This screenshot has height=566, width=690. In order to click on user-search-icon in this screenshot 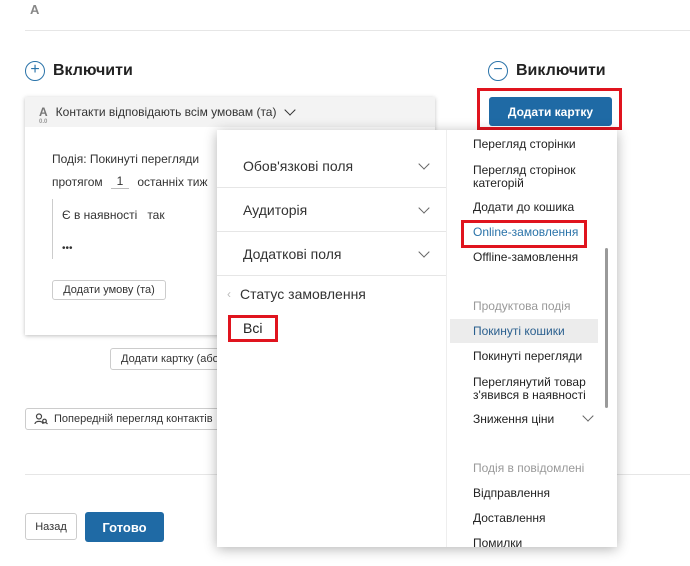, I will do `click(41, 419)`.